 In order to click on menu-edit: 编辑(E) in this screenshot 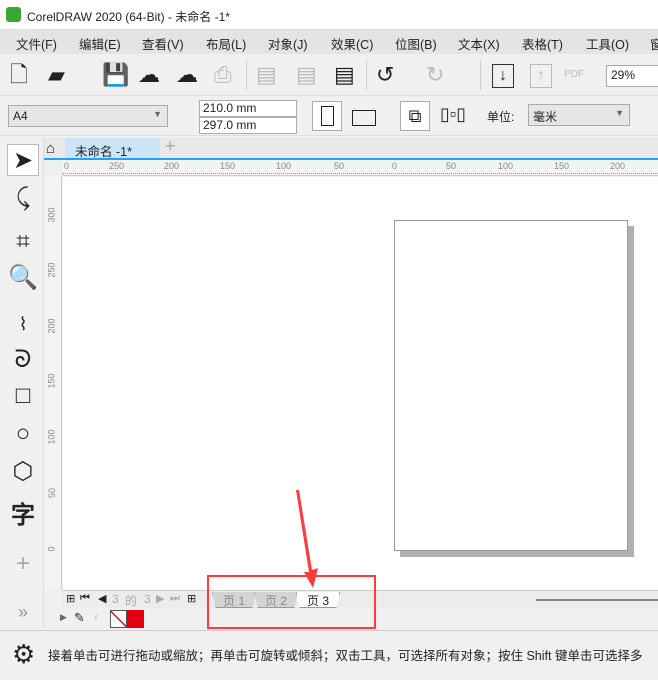, I will do `click(100, 43)`.